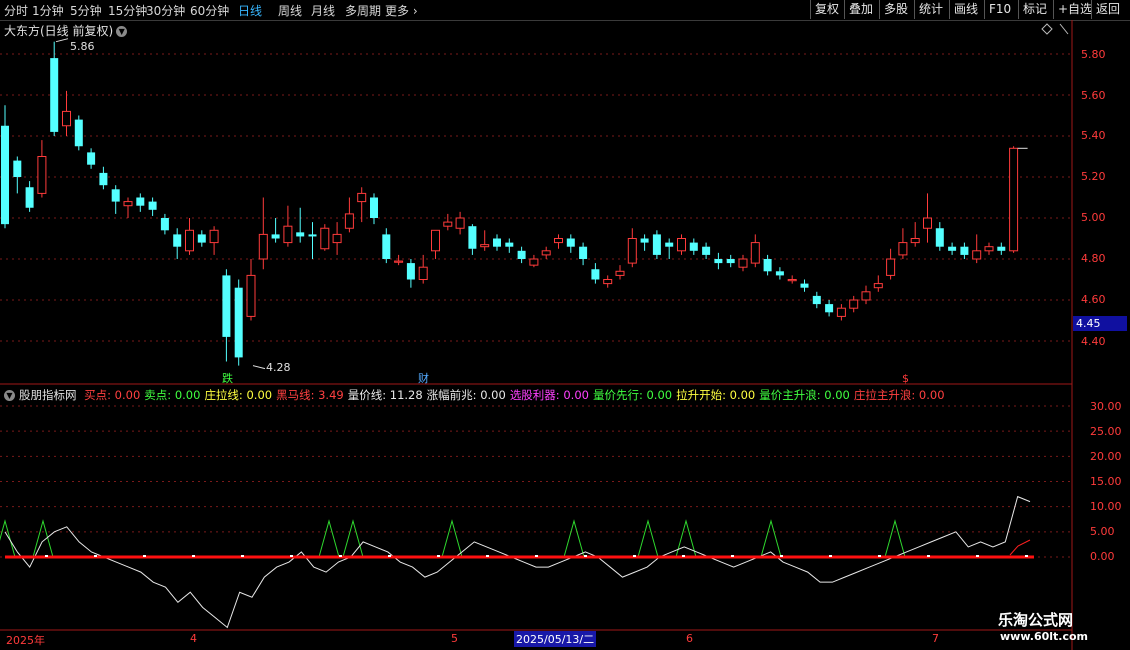  Describe the element at coordinates (1093, 217) in the screenshot. I see `price-tick: 5.00` at that location.